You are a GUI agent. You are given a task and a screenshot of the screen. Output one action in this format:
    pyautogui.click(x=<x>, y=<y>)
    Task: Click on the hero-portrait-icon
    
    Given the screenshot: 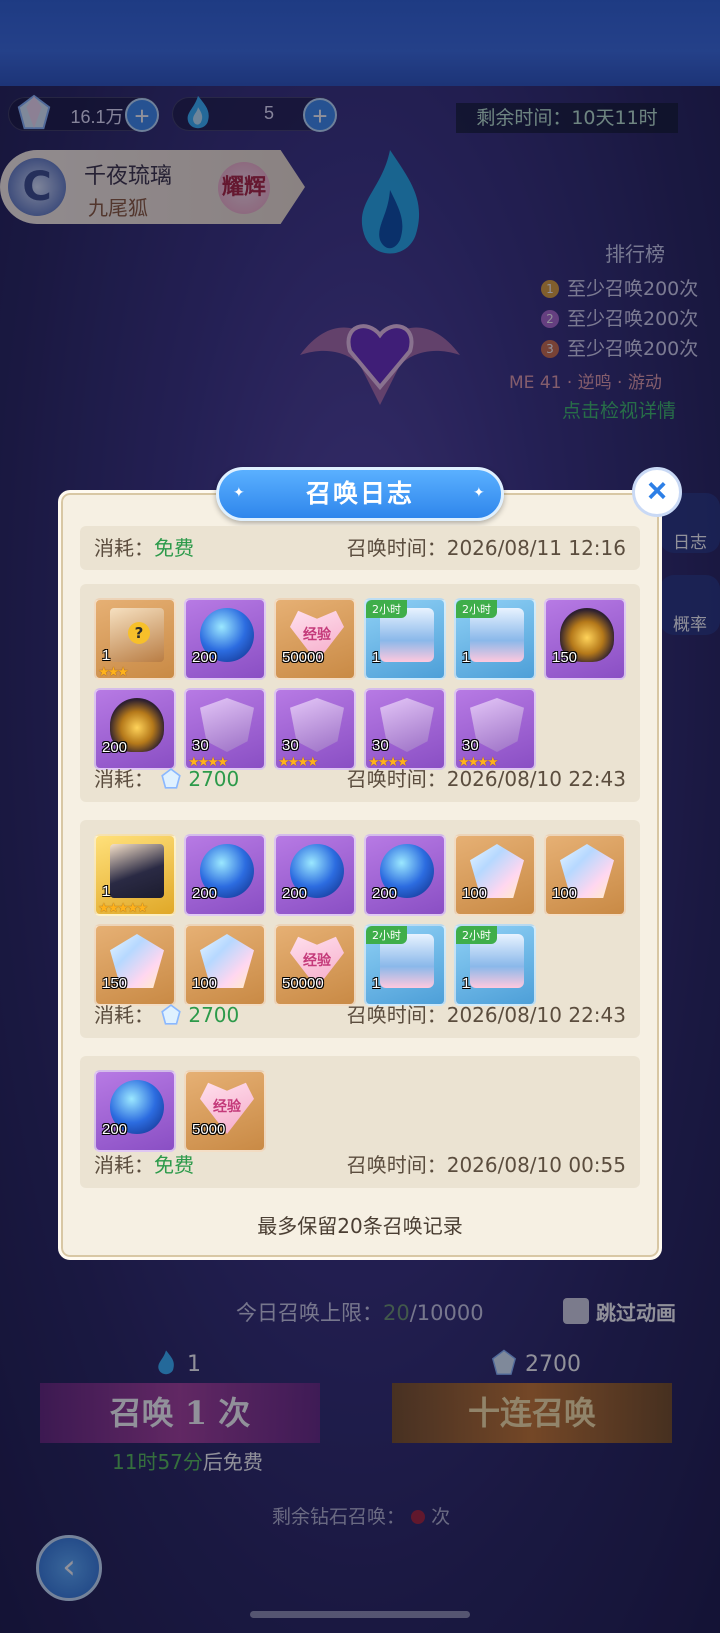 What is the action you would take?
    pyautogui.click(x=137, y=871)
    